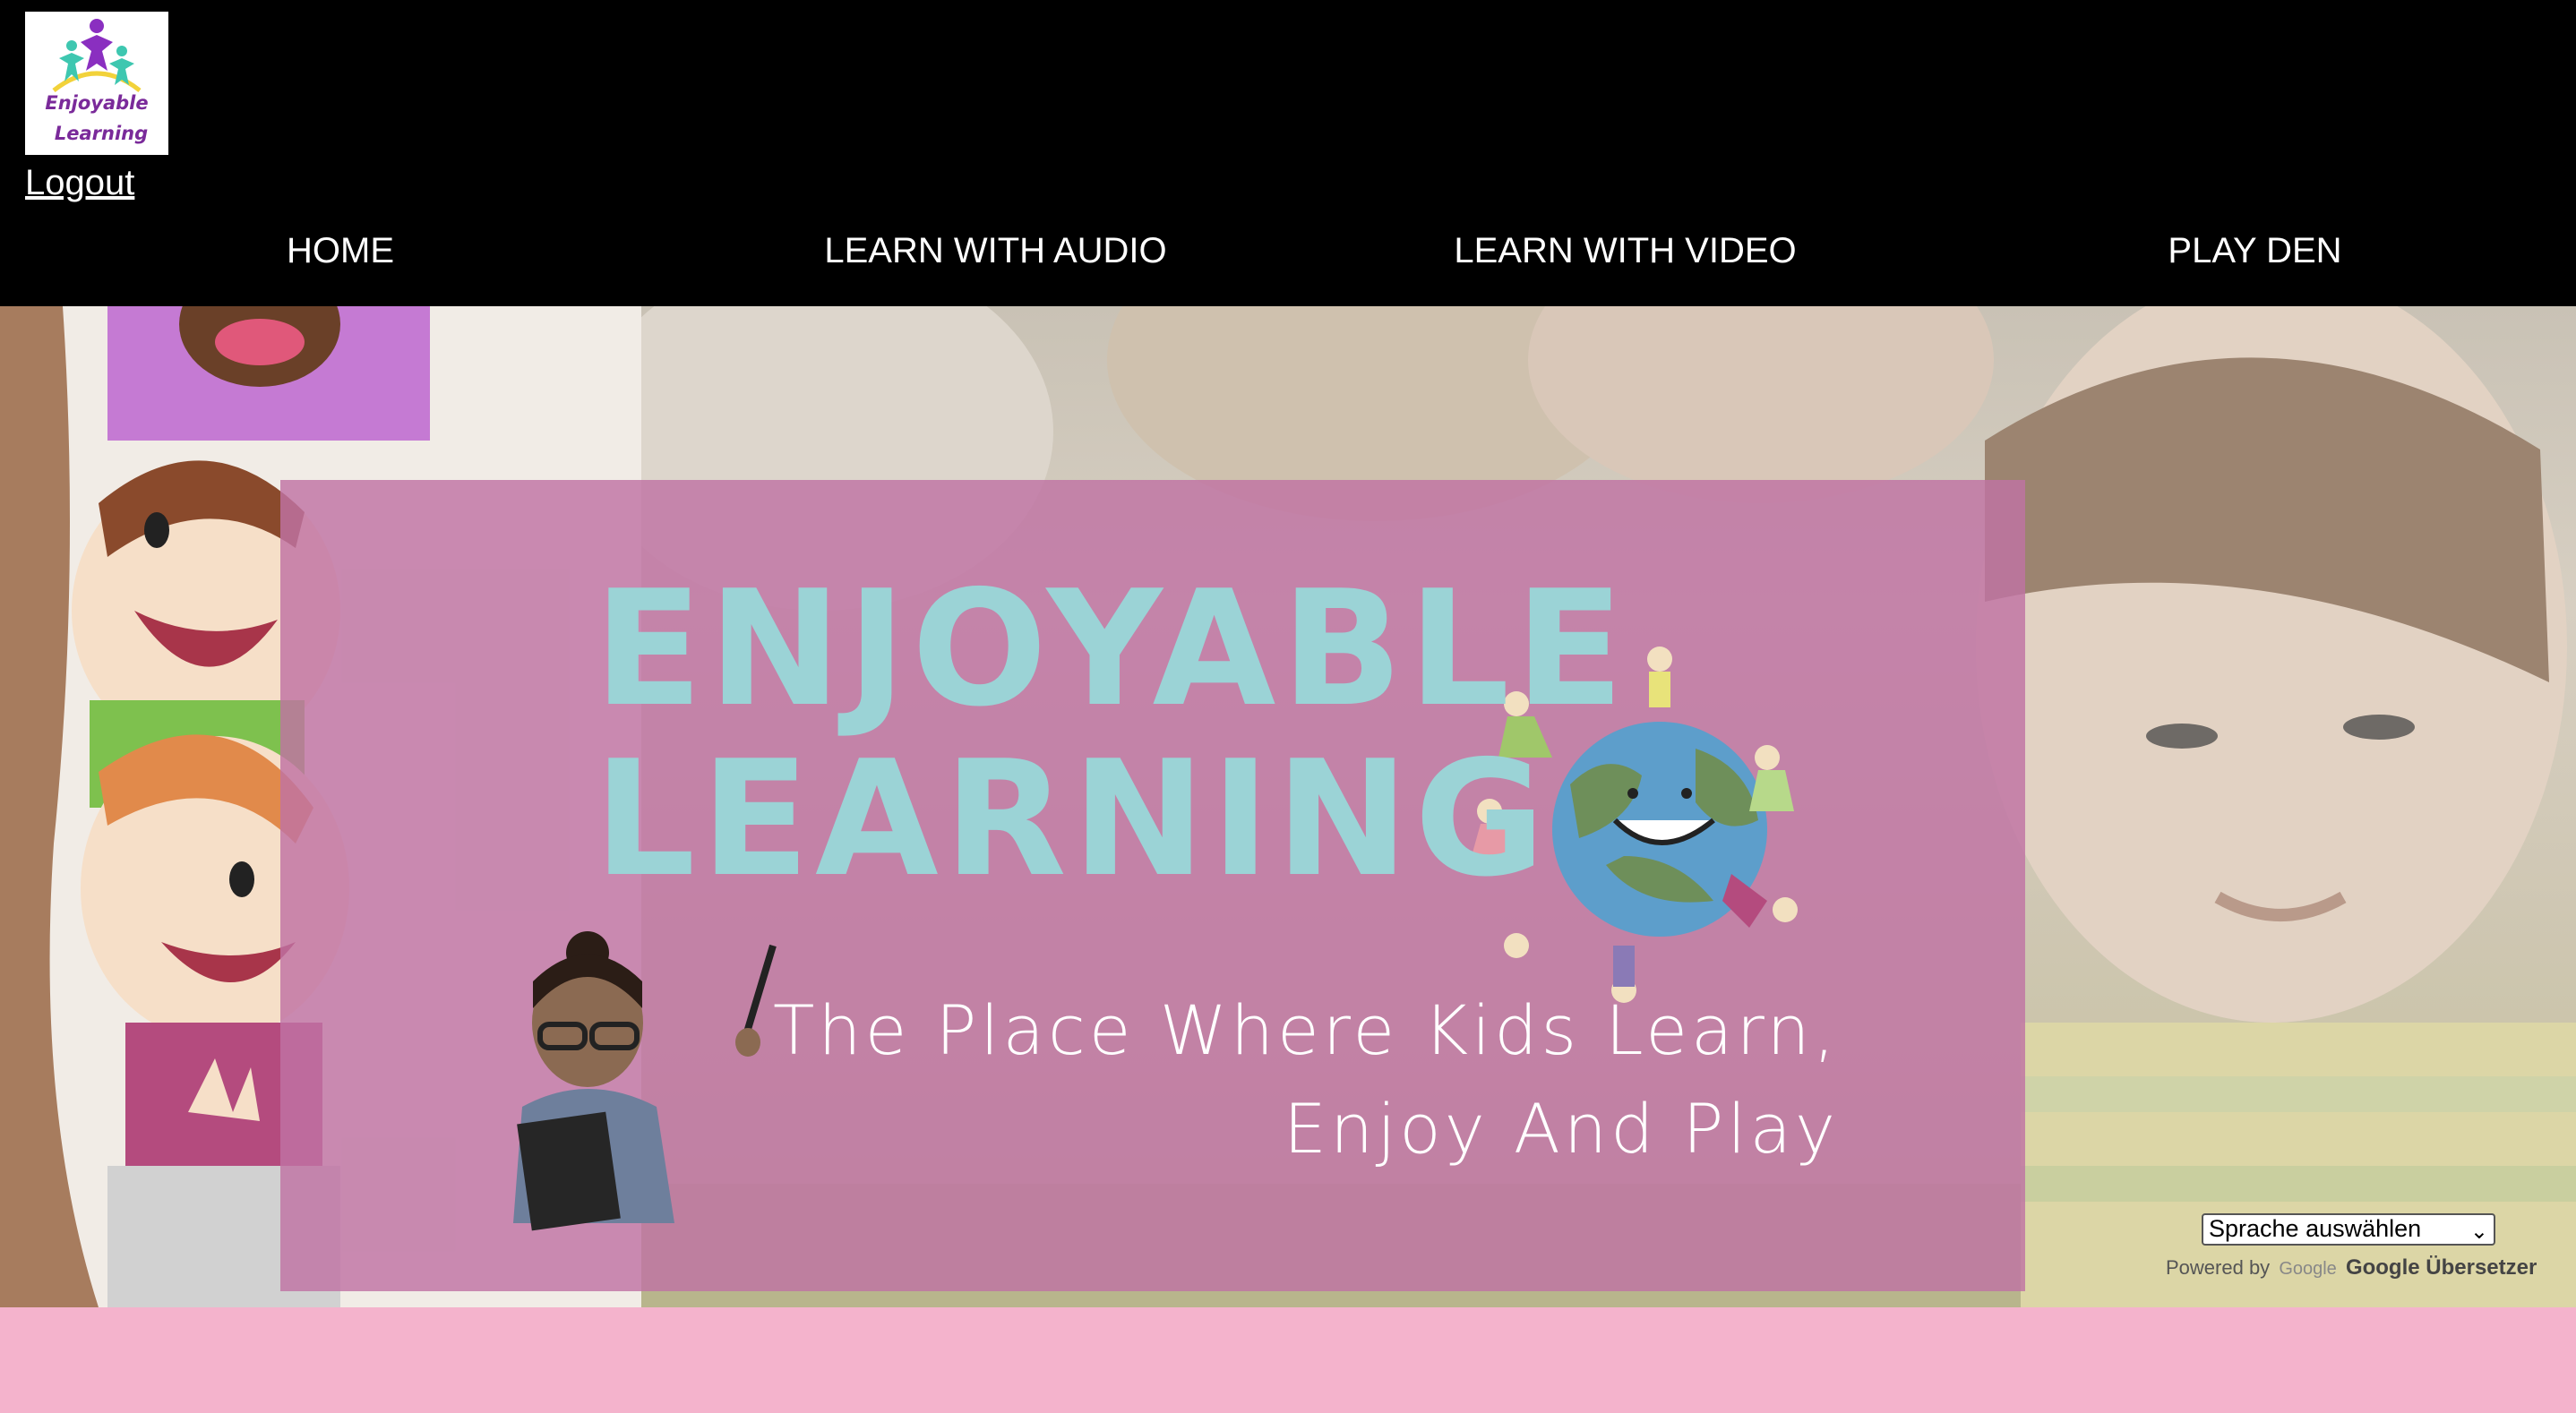  What do you see at coordinates (645, 1081) in the screenshot?
I see `teacher-illustration` at bounding box center [645, 1081].